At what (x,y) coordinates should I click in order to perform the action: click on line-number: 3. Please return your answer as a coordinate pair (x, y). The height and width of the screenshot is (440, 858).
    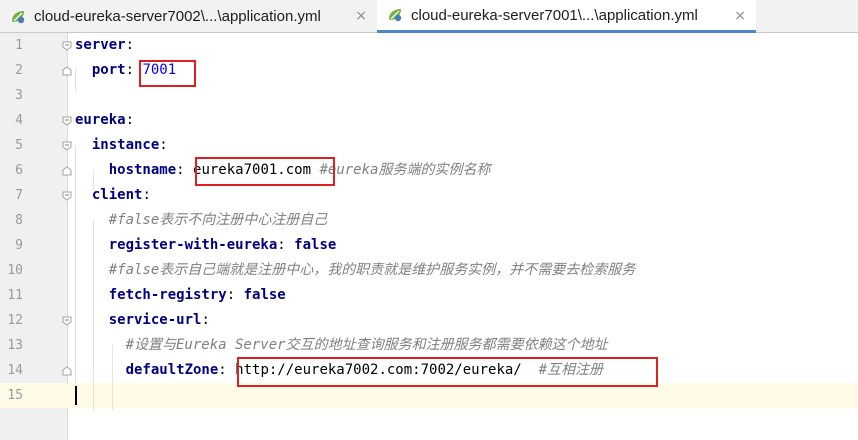
    Looking at the image, I should click on (19, 95).